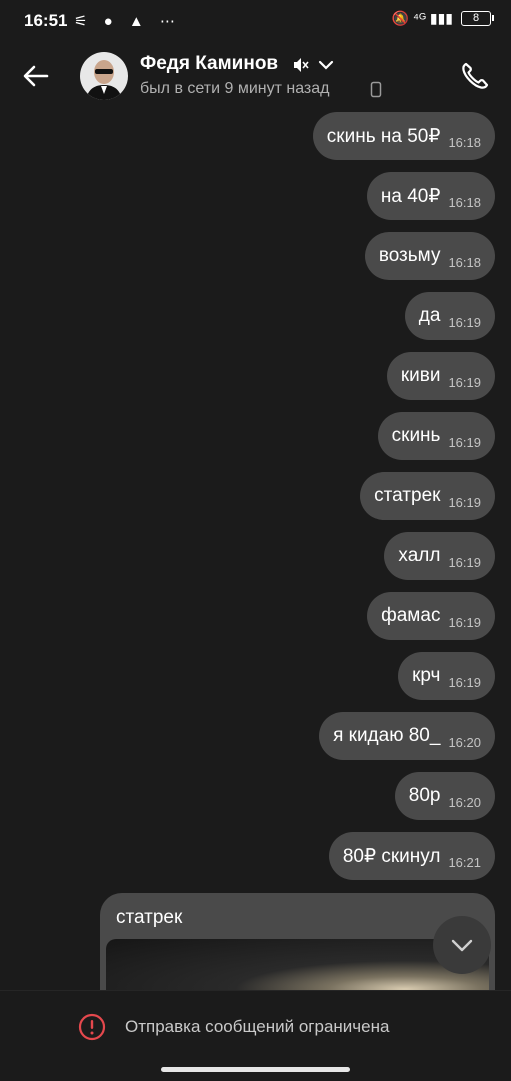  Describe the element at coordinates (301, 65) in the screenshot. I see `mute-icon` at that location.